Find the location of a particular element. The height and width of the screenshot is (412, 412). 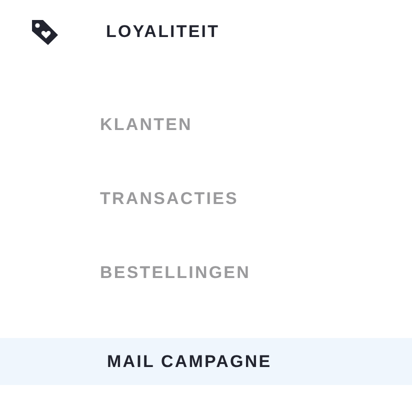

section-title: LOYALITEIT is located at coordinates (163, 32).